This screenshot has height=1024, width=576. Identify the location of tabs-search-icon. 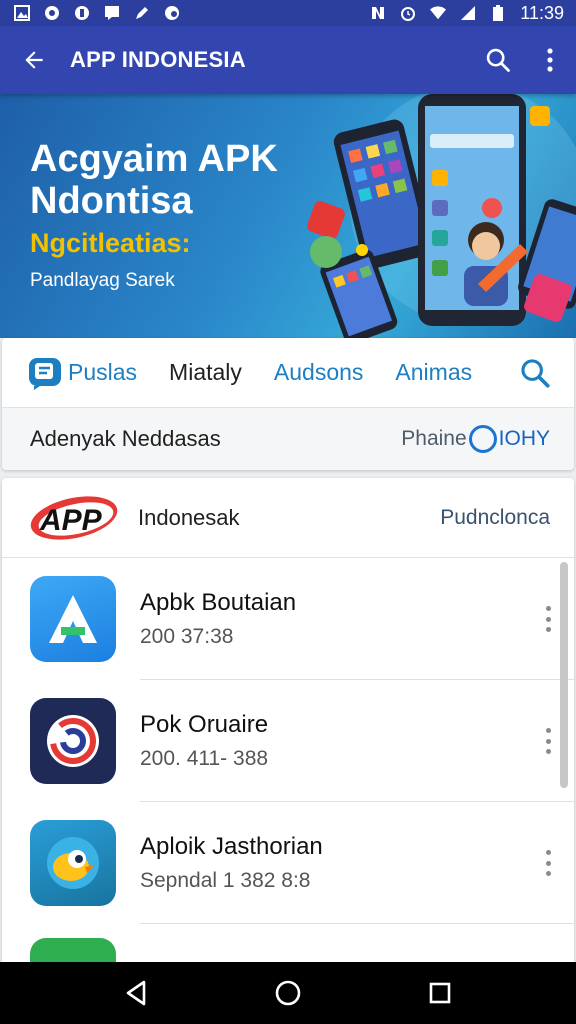
(535, 373).